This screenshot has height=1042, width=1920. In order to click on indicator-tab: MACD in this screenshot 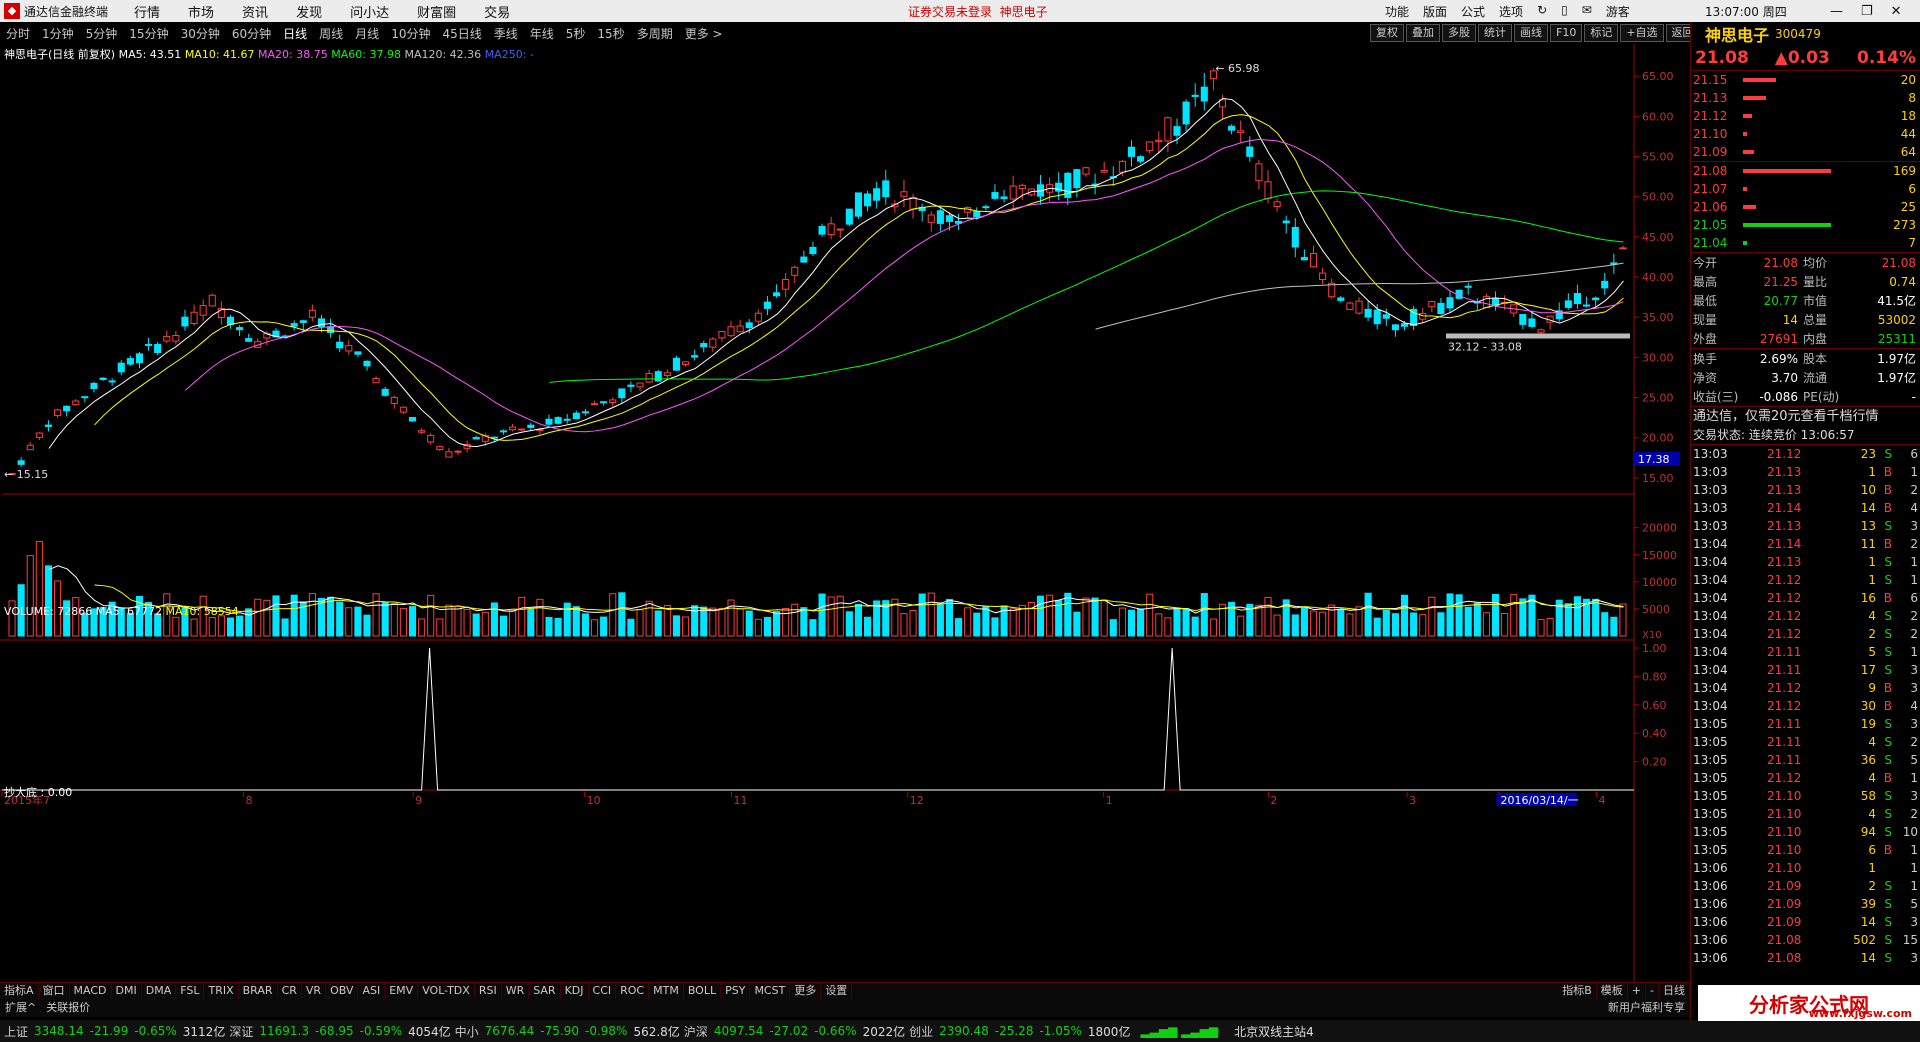, I will do `click(91, 991)`.